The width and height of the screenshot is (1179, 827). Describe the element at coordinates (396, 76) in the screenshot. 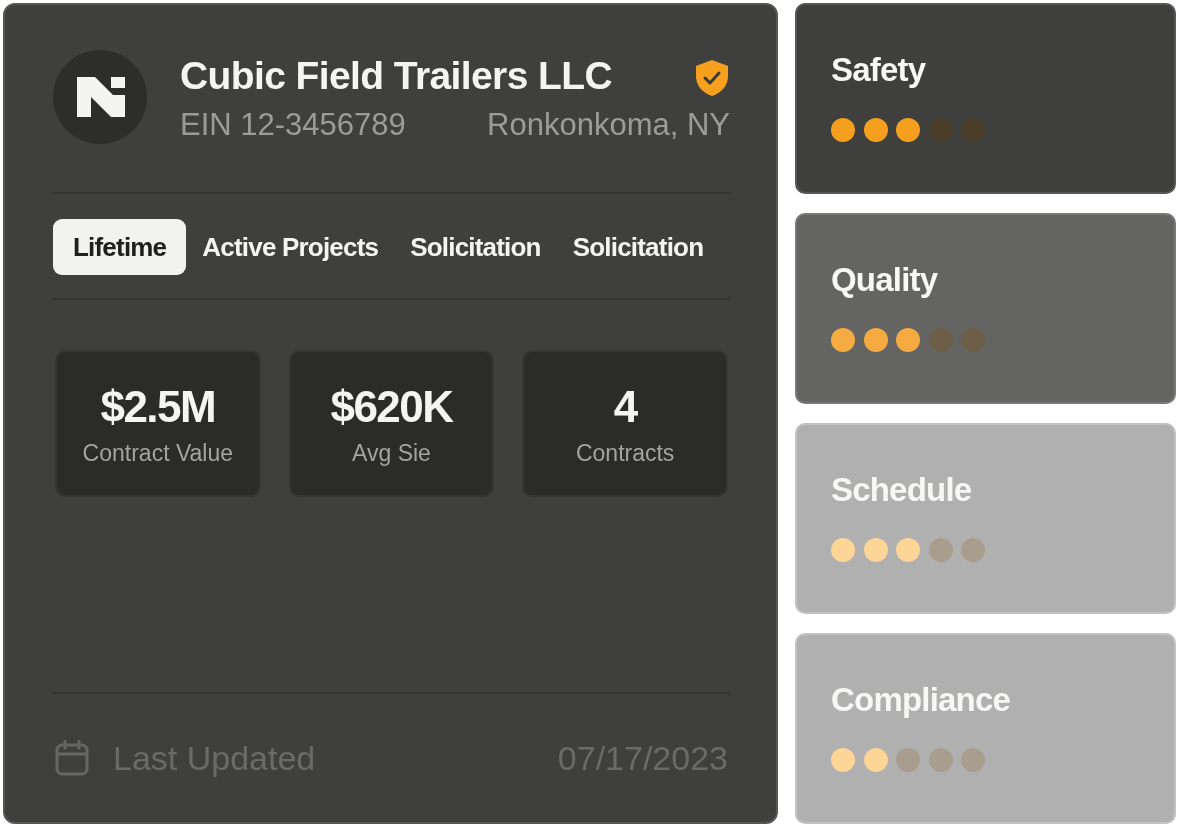

I see `company-name: Cubic Field Trailers LLC` at that location.